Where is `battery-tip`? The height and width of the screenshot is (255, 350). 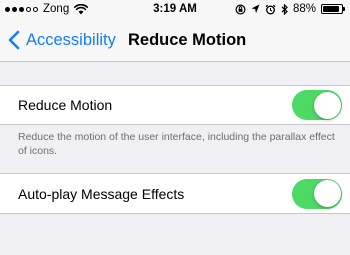 battery-tip is located at coordinates (344, 9).